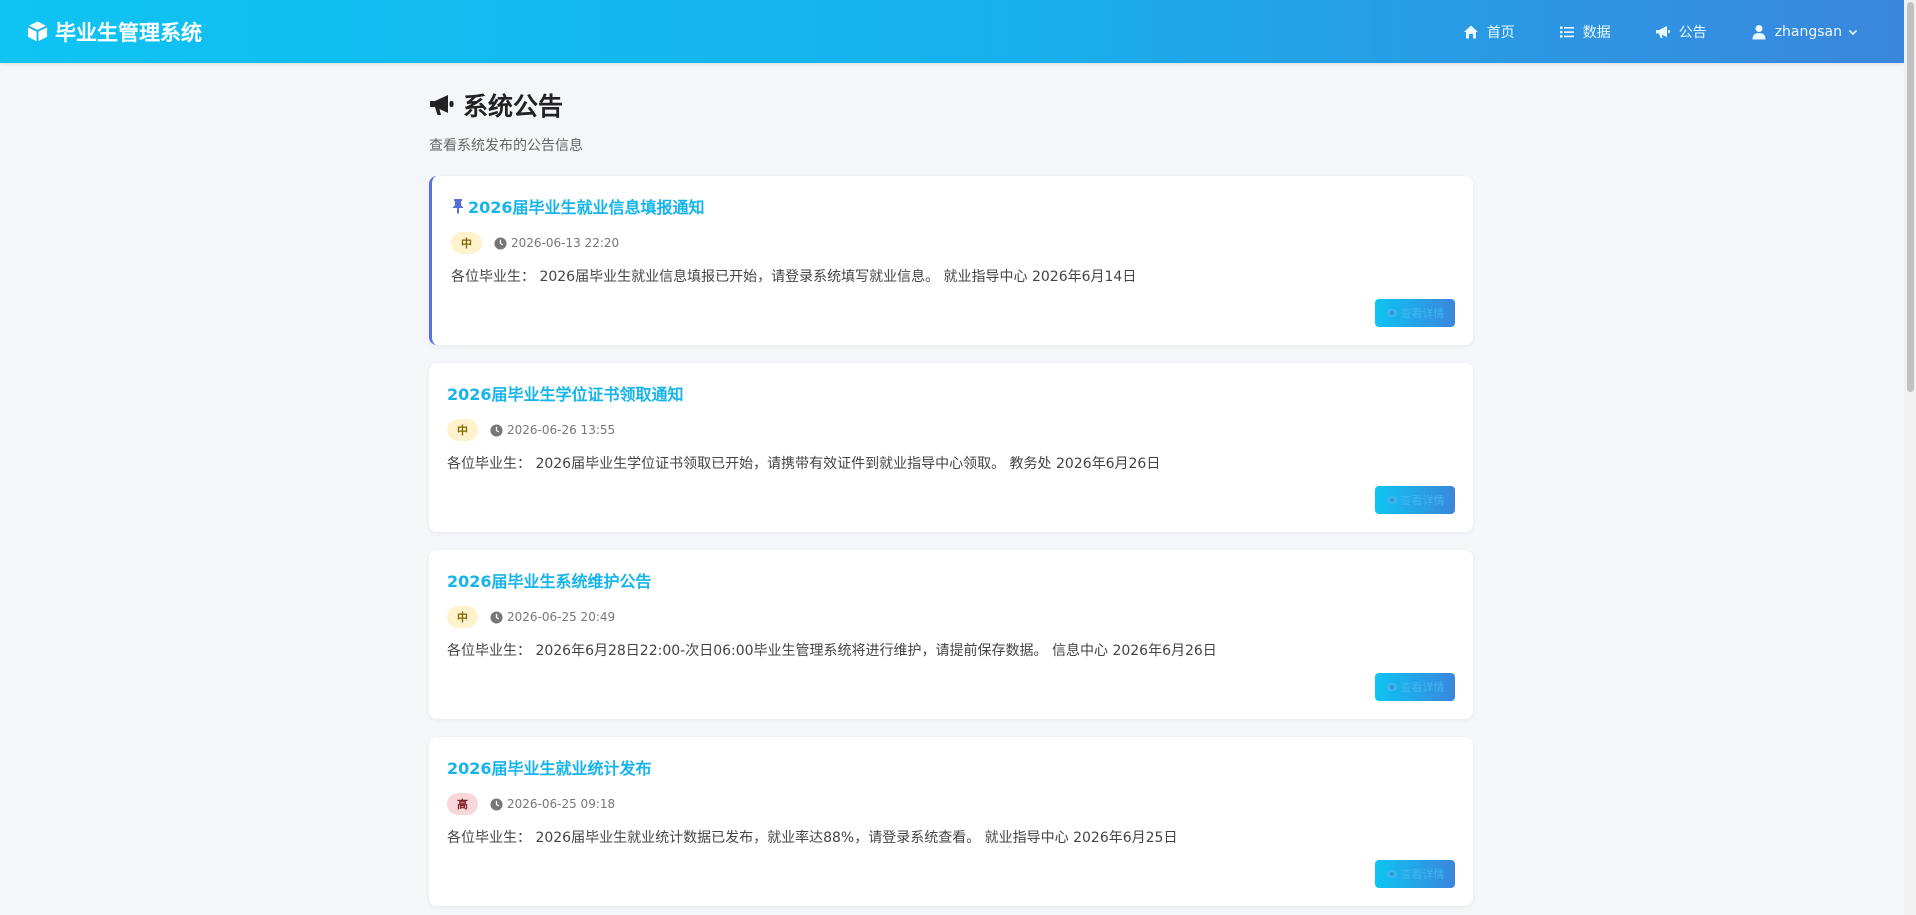 The image size is (1916, 915). Describe the element at coordinates (1470, 31) in the screenshot. I see `home-icon` at that location.